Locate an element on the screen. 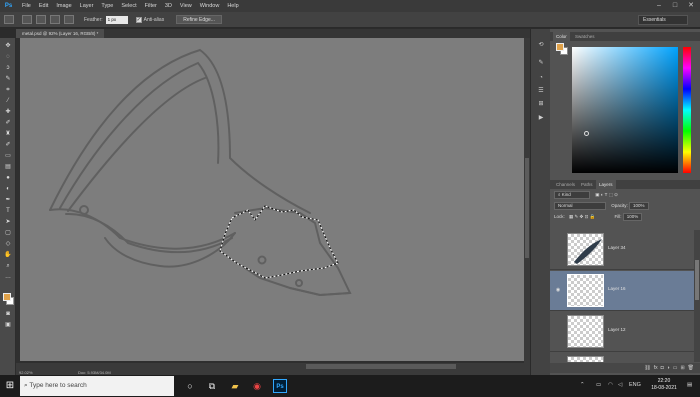 This screenshot has height=397, width=700. brush-presets-icon: ✎ is located at coordinates (541, 63).